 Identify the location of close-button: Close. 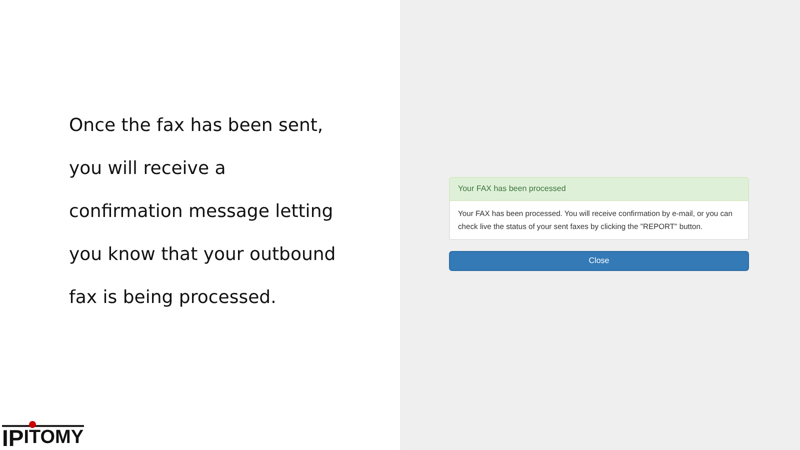
(599, 261).